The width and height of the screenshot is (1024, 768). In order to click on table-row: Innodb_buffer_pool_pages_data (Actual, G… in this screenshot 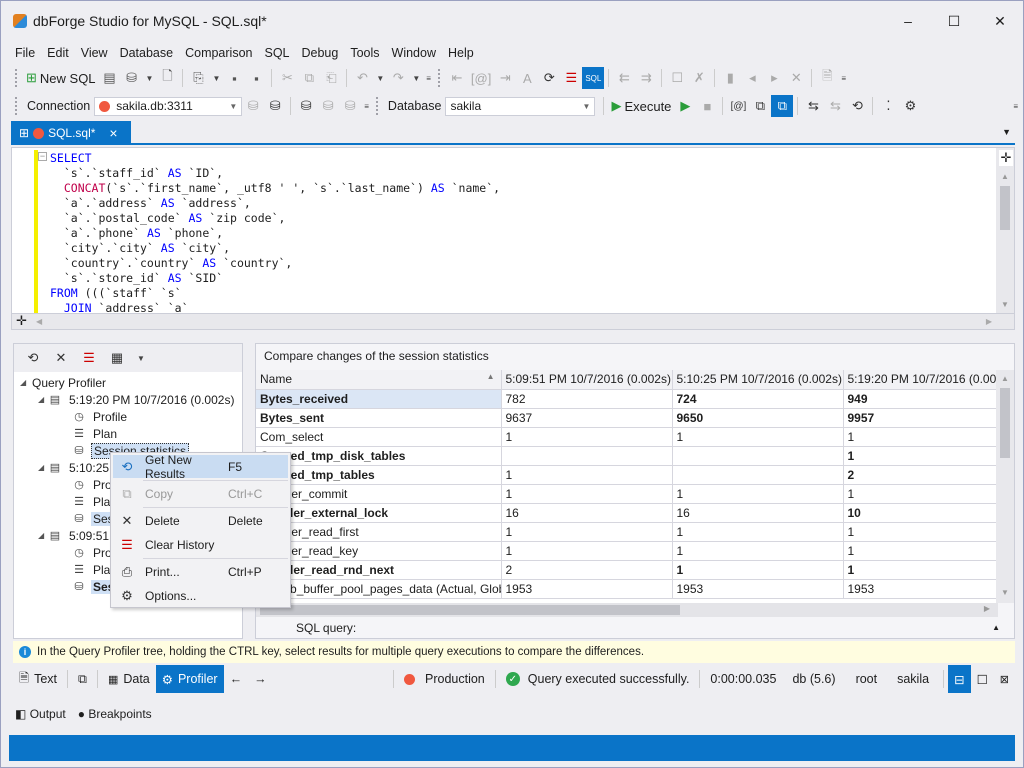, I will do `click(627, 589)`.